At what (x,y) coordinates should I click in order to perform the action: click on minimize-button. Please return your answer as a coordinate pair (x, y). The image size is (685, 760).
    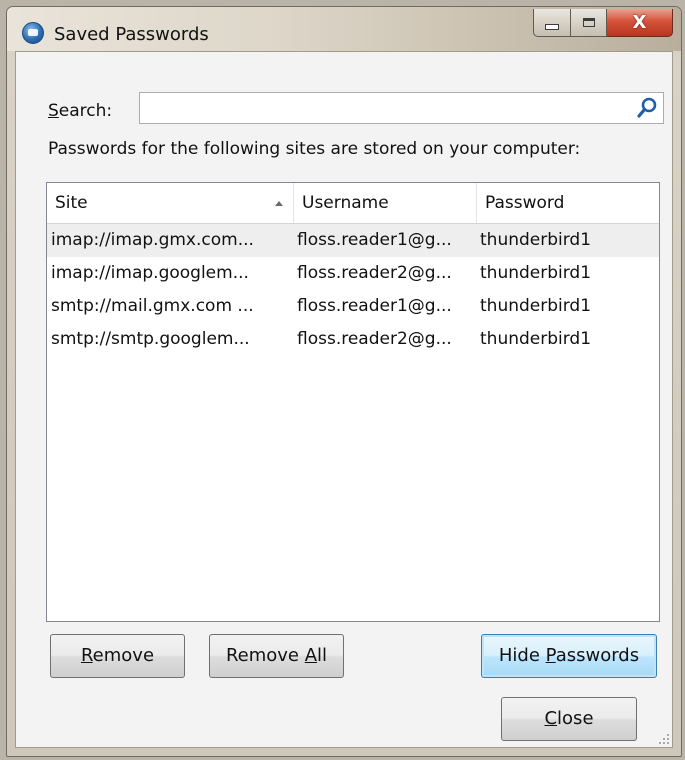
    Looking at the image, I should click on (552, 23).